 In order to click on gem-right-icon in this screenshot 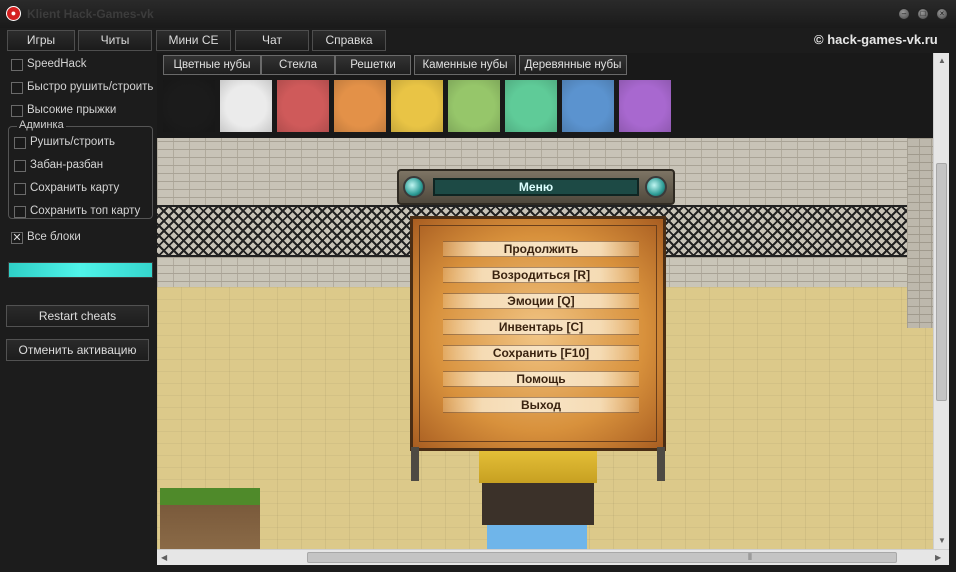, I will do `click(656, 187)`.